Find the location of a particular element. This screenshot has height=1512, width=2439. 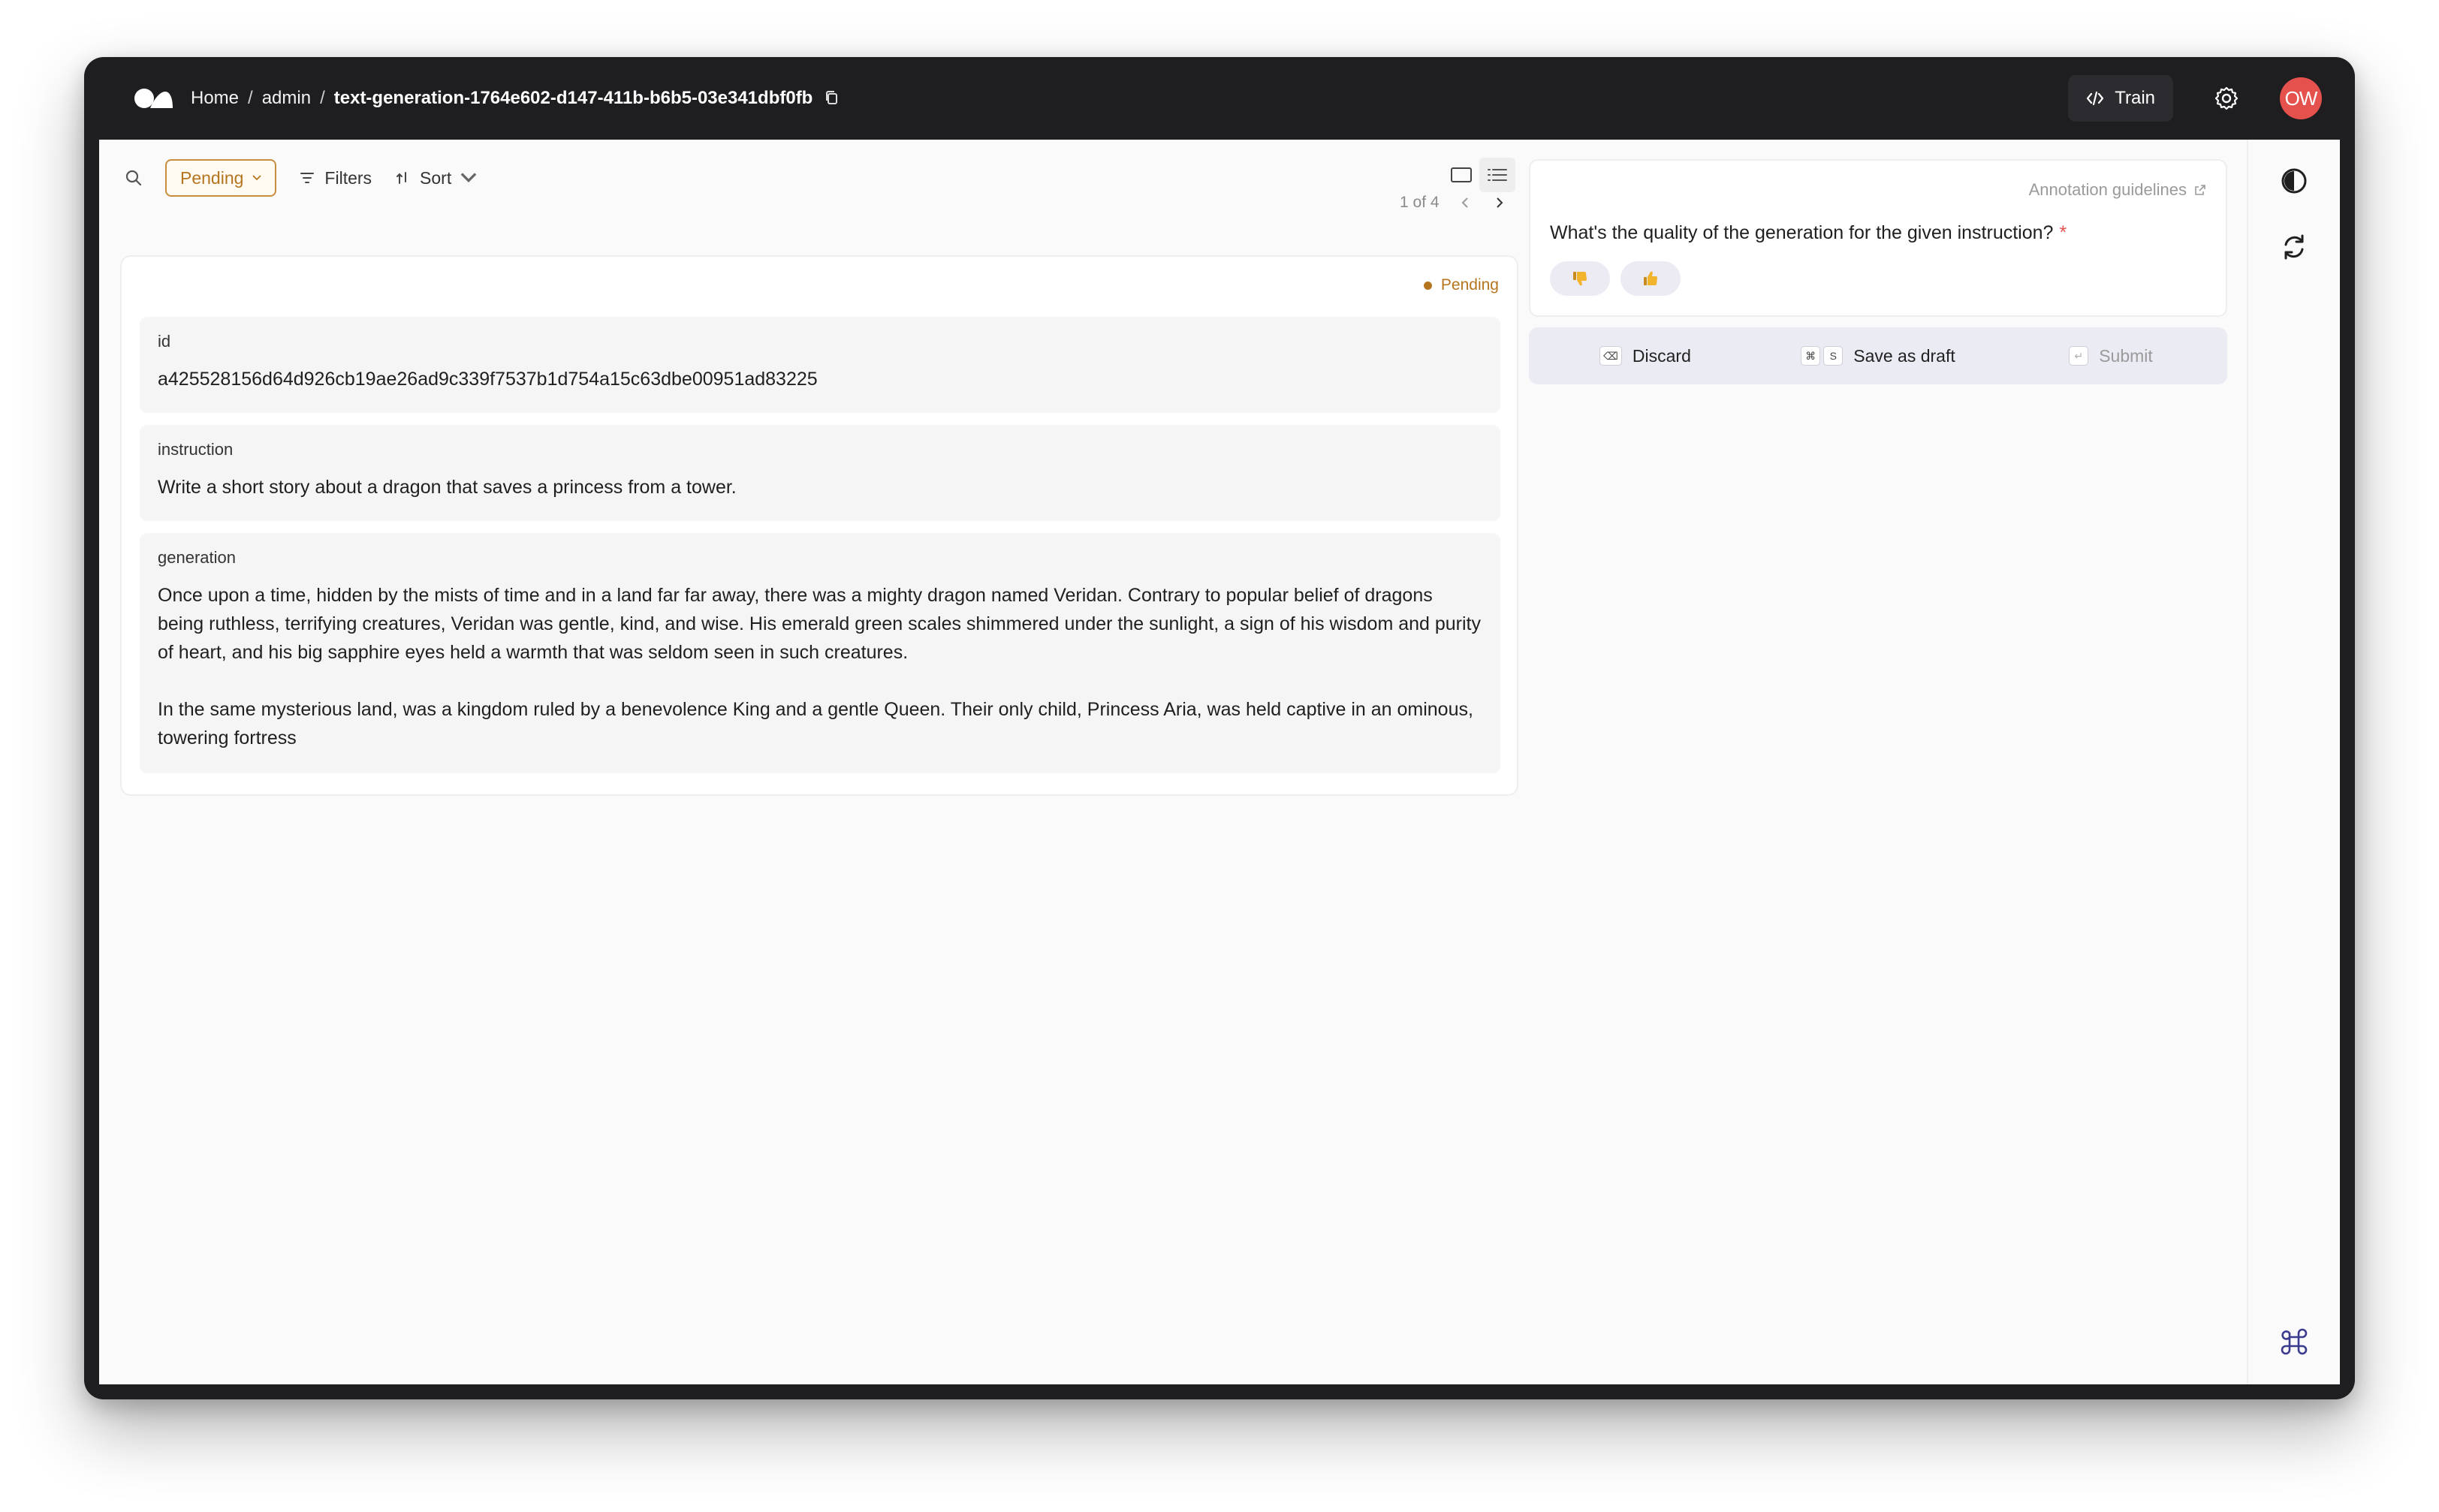

discard-button: ⌫ Discard is located at coordinates (1645, 356).